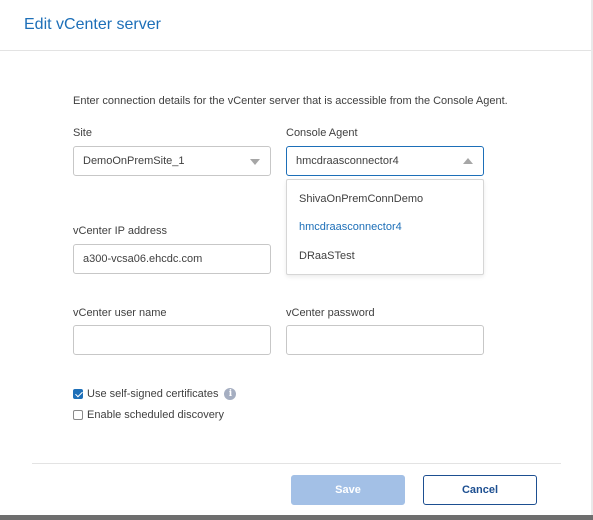 The height and width of the screenshot is (520, 593). Describe the element at coordinates (361, 199) in the screenshot. I see `dropdown-option: ShivaOnPremConnDemo` at that location.